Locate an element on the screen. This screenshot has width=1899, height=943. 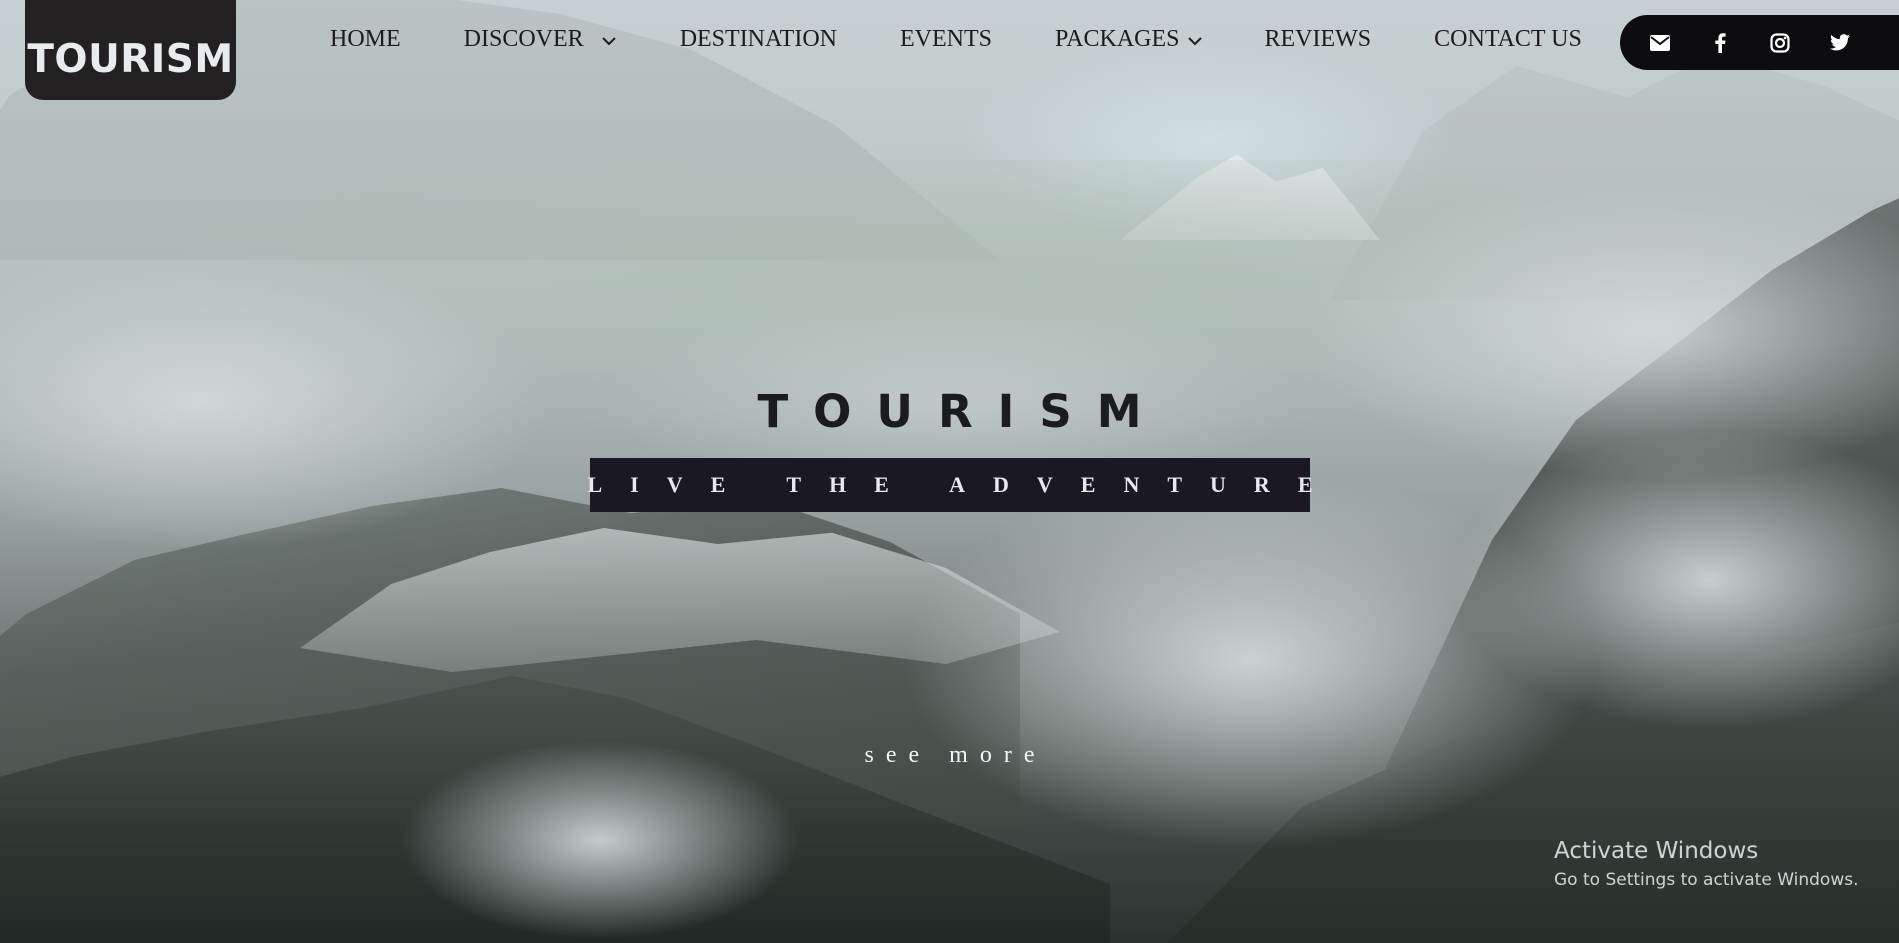
see-more-link: see more is located at coordinates (949, 755).